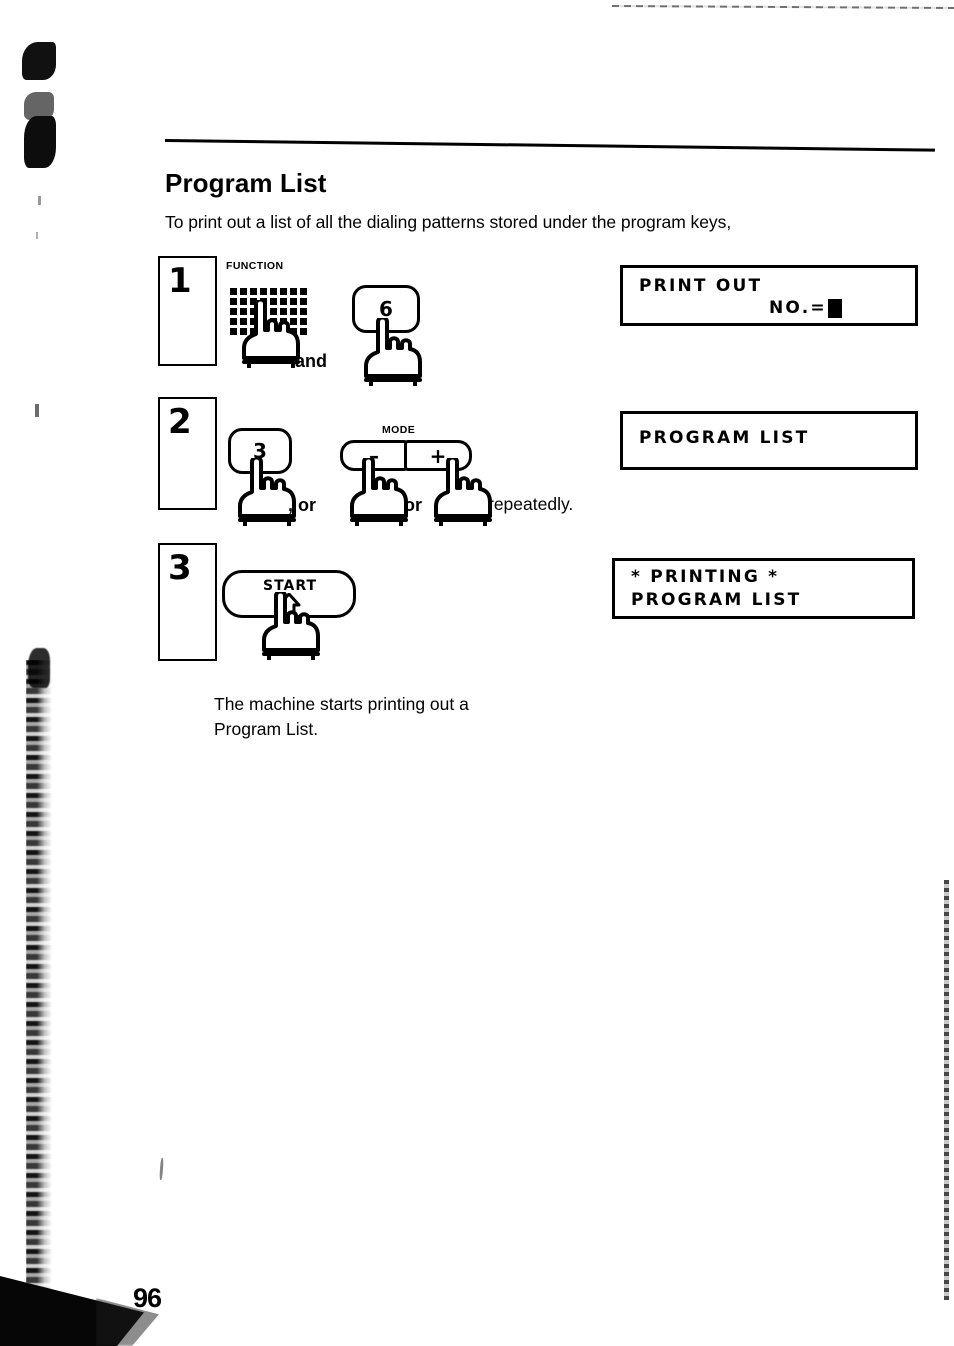 The image size is (954, 1346). What do you see at coordinates (311, 361) in the screenshot?
I see `conjunction-and: and` at bounding box center [311, 361].